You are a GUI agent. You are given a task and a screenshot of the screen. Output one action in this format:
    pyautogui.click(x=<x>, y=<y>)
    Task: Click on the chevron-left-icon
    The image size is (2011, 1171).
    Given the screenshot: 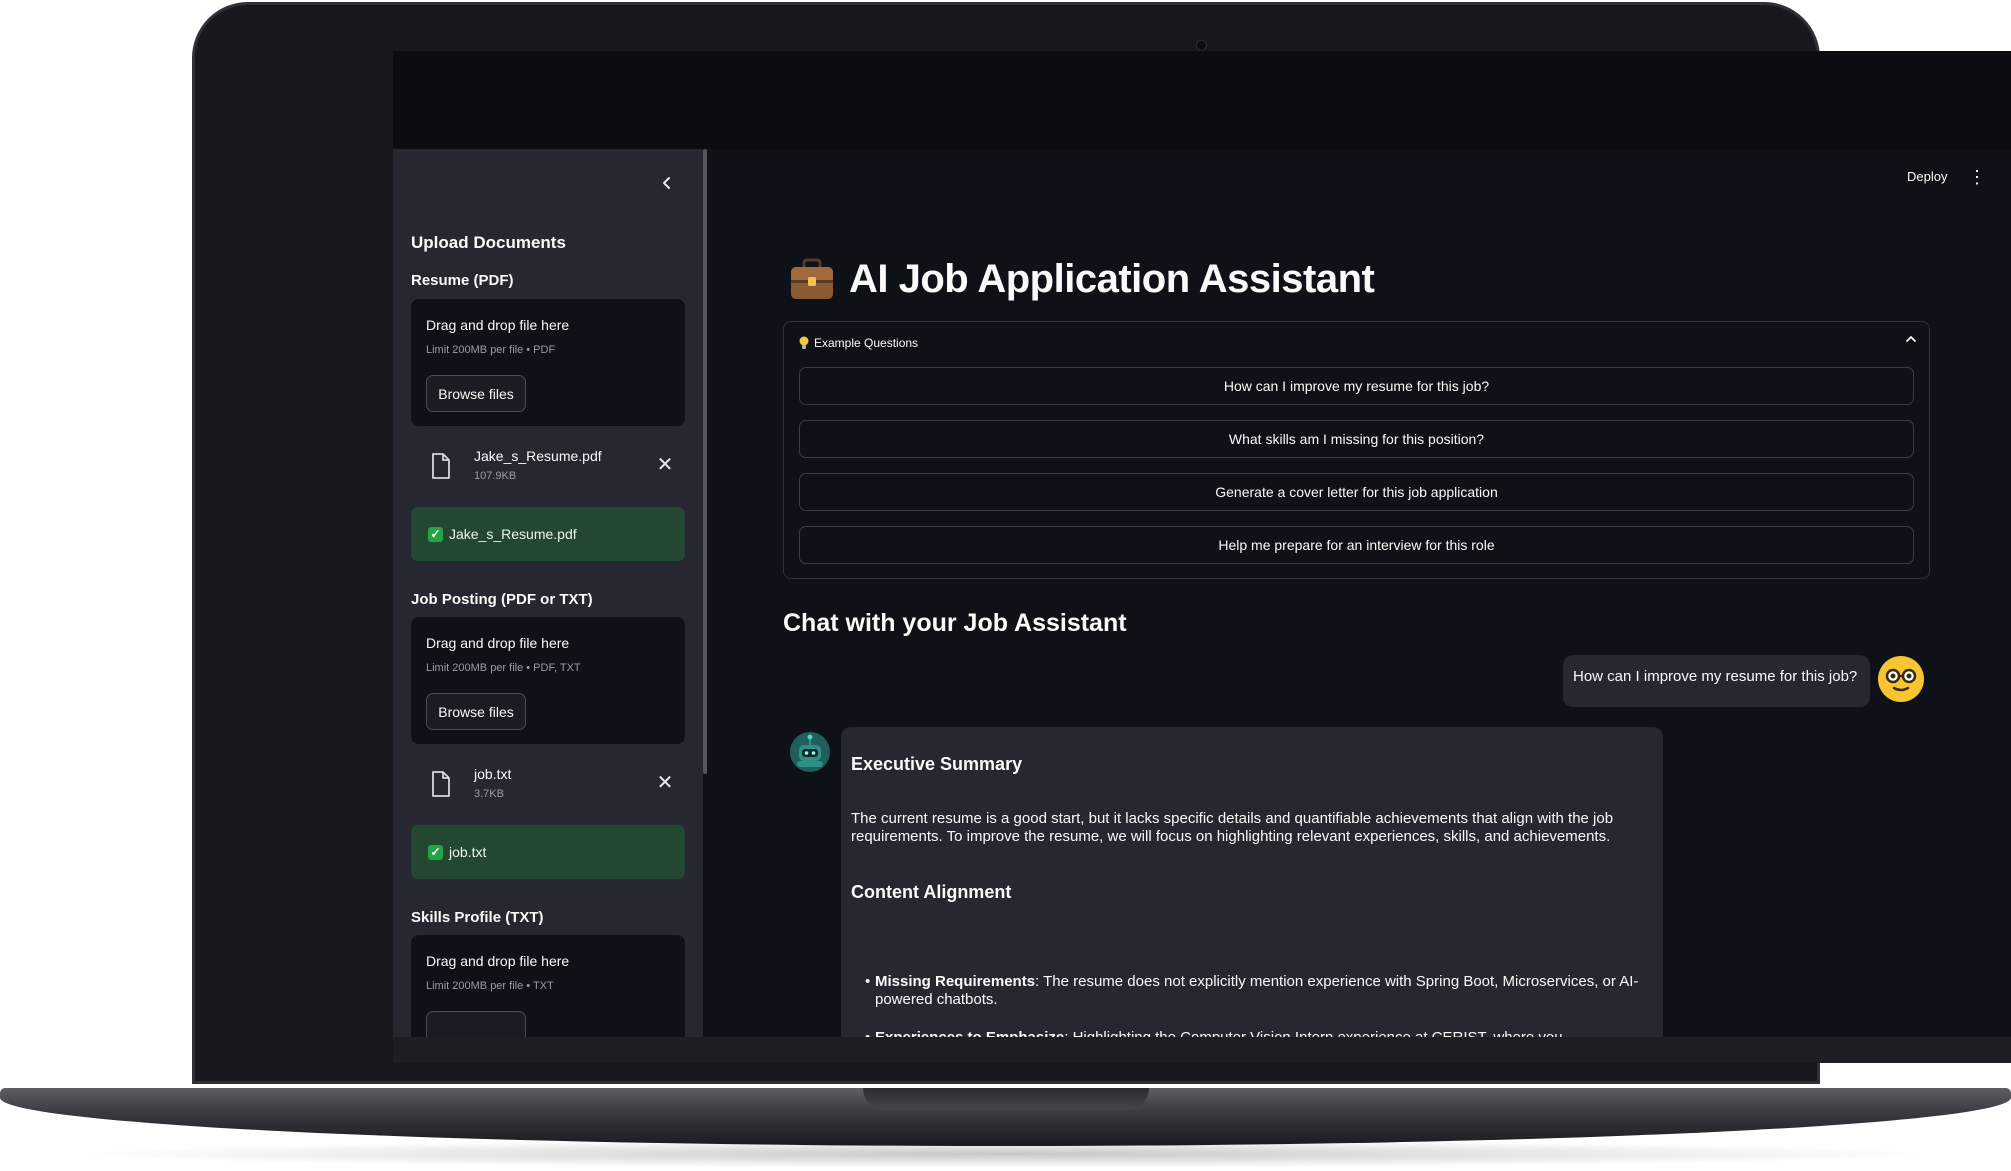 What is the action you would take?
    pyautogui.click(x=666, y=183)
    